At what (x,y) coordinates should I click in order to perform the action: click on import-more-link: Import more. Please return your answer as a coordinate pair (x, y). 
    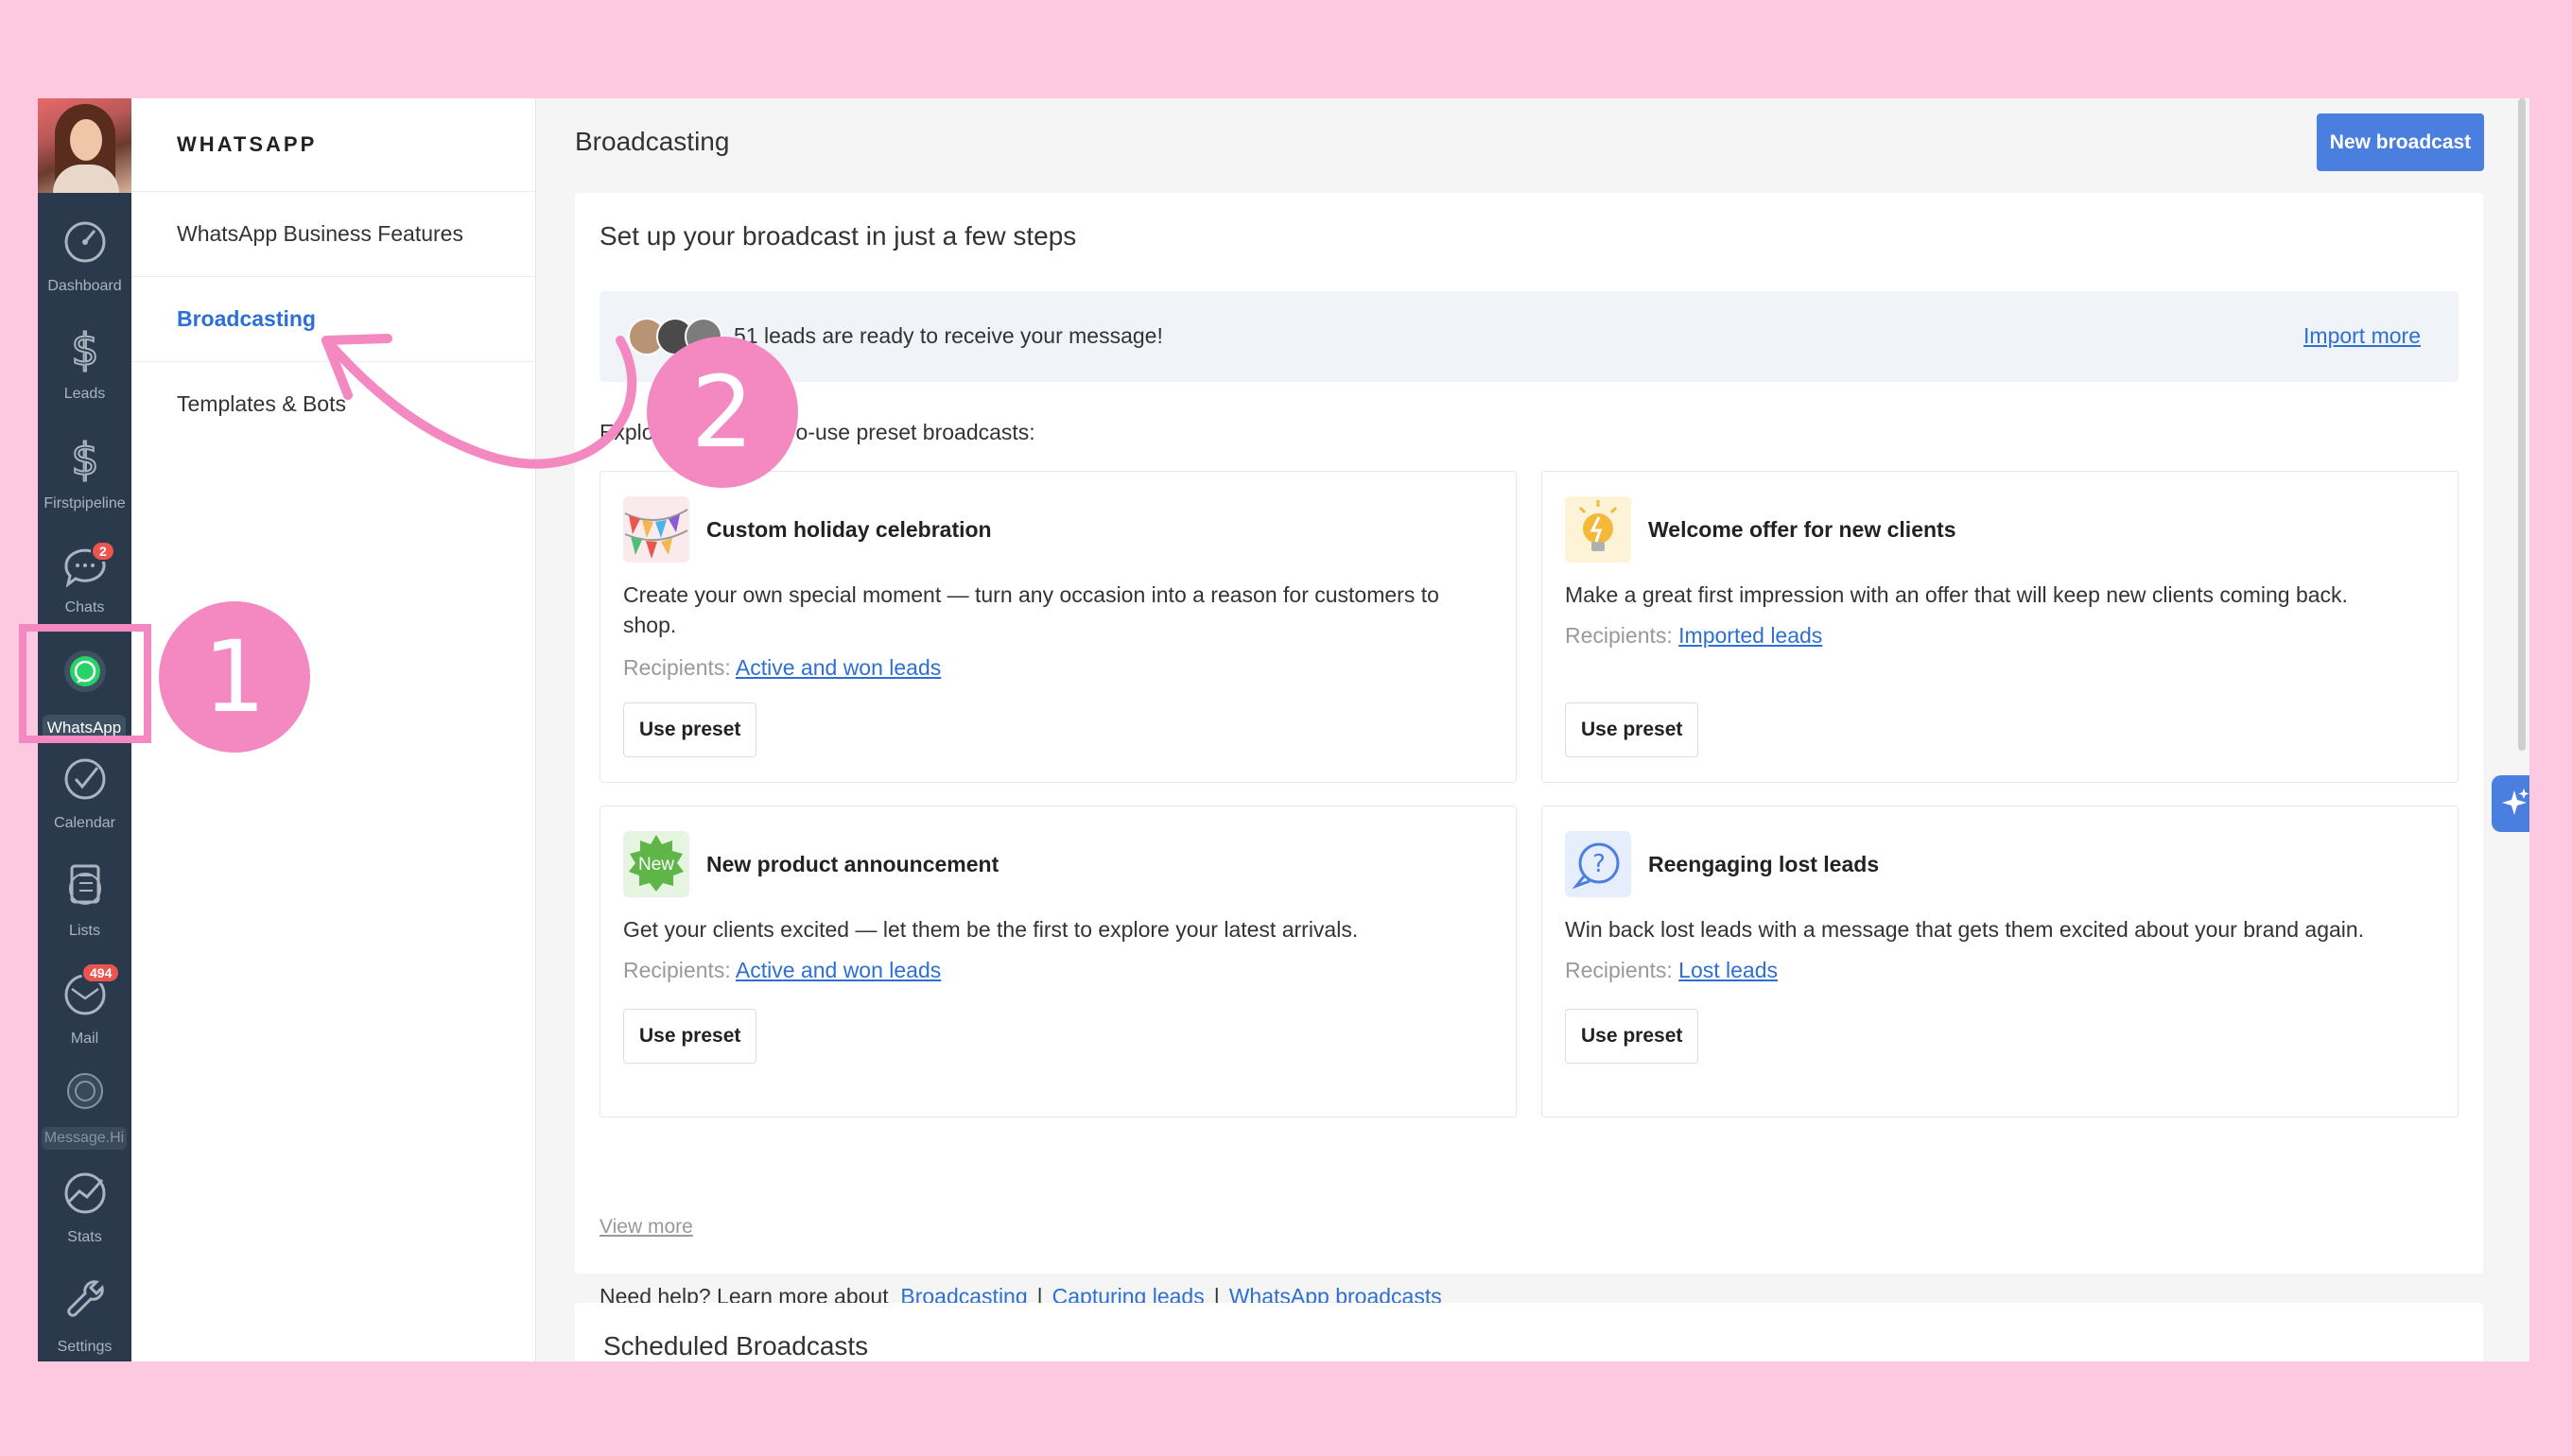
    Looking at the image, I should click on (2362, 336).